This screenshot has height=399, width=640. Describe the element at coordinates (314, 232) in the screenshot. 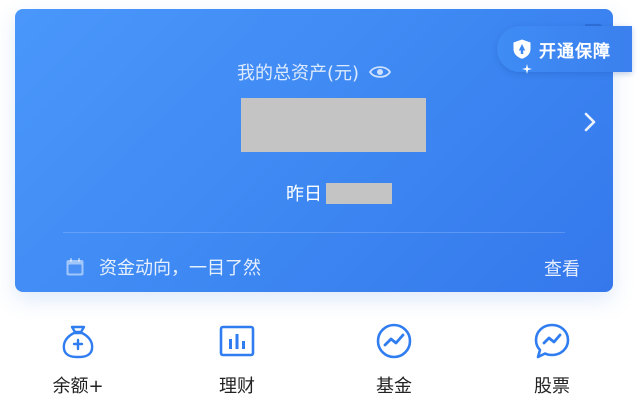

I see `divider` at that location.